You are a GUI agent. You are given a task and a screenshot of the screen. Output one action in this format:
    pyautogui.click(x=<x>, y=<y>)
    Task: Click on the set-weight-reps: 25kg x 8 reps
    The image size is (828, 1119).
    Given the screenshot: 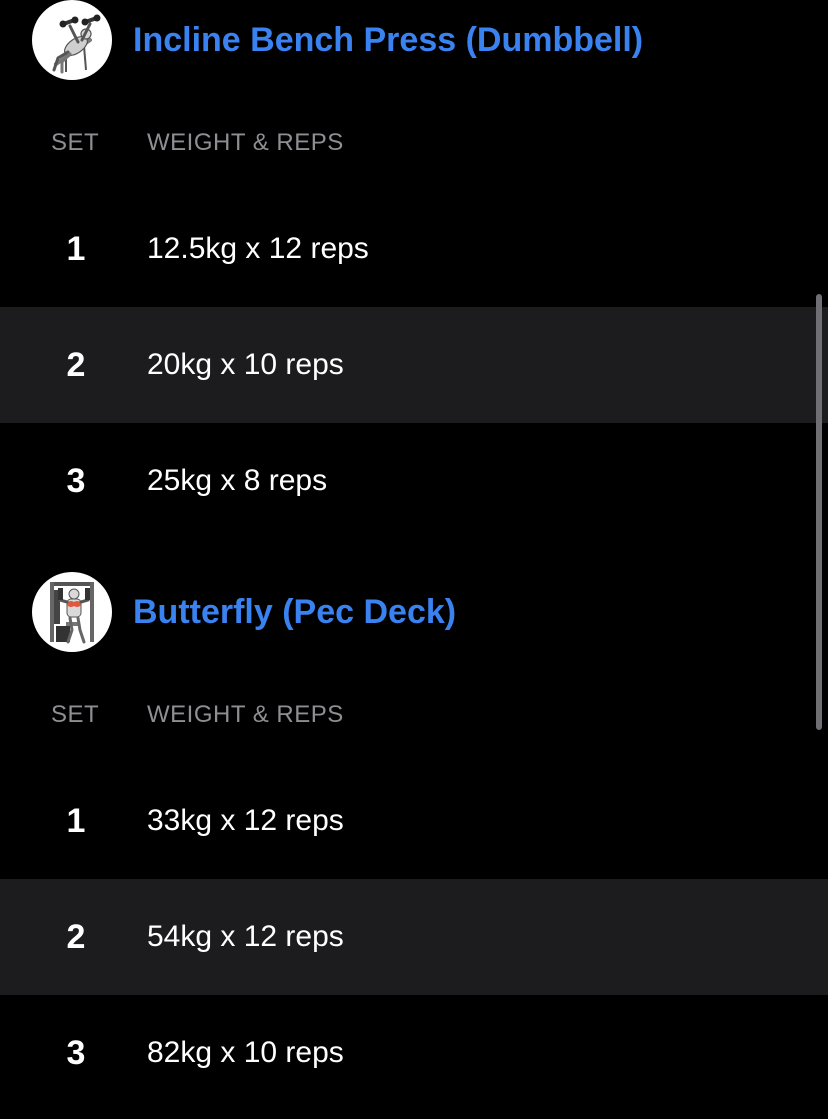 What is the action you would take?
    pyautogui.click(x=237, y=480)
    